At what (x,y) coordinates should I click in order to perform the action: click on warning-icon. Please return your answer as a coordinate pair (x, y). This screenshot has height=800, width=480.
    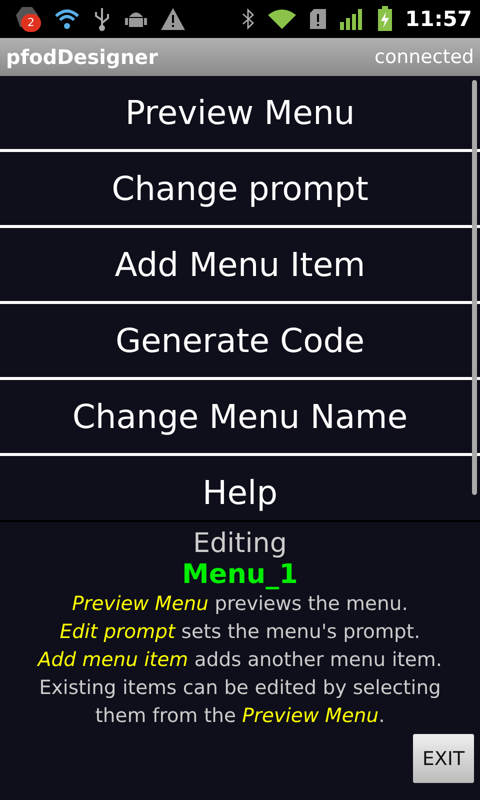
    Looking at the image, I should click on (173, 19).